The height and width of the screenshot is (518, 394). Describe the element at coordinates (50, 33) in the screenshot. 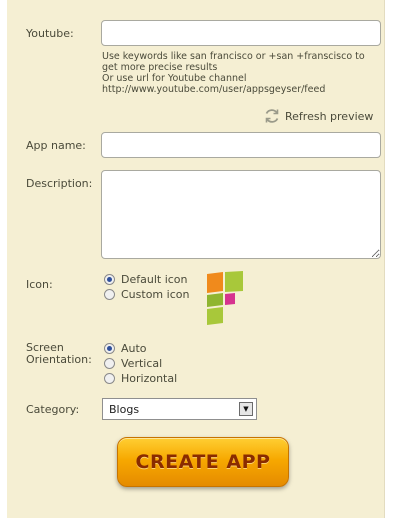

I see `youtube-label: Youtube:` at that location.